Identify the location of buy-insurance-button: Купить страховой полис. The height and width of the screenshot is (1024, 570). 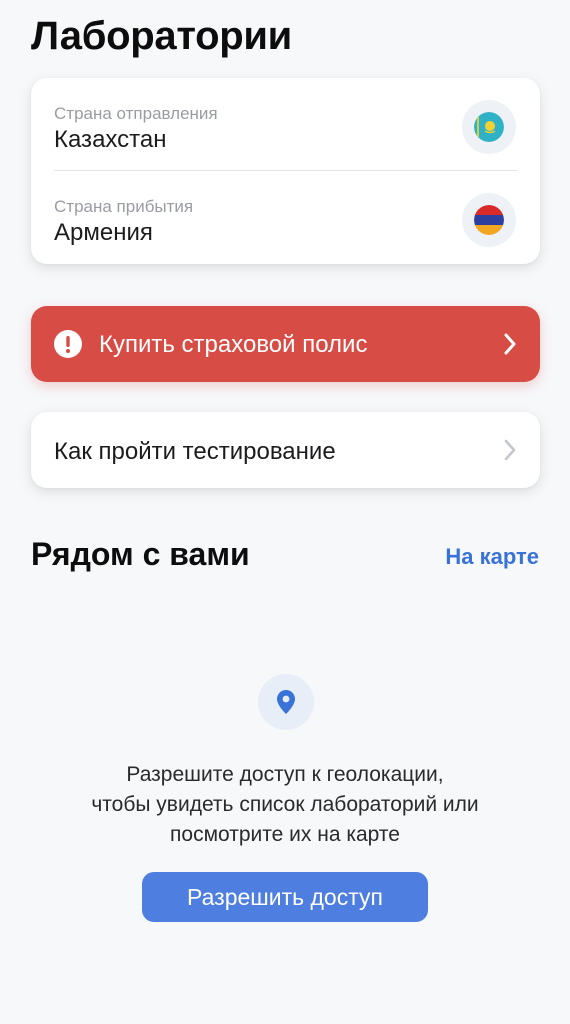
(285, 344).